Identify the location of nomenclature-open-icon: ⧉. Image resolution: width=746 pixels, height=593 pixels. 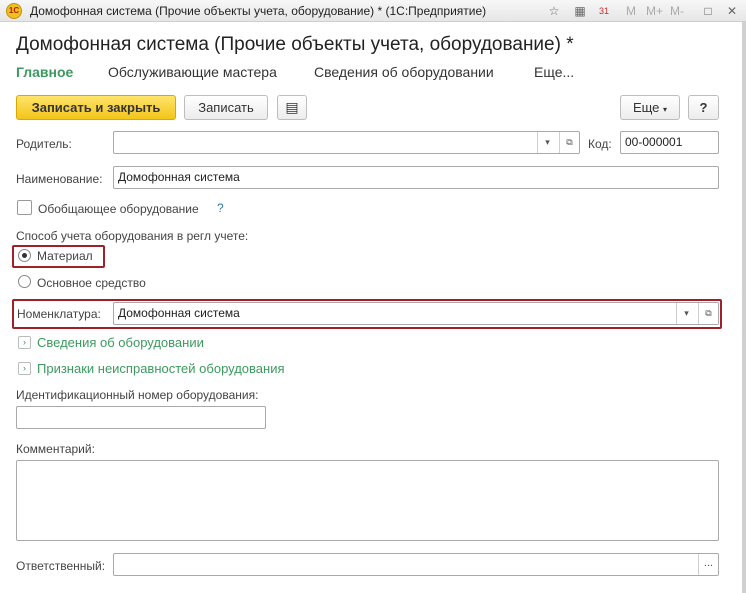
(708, 313).